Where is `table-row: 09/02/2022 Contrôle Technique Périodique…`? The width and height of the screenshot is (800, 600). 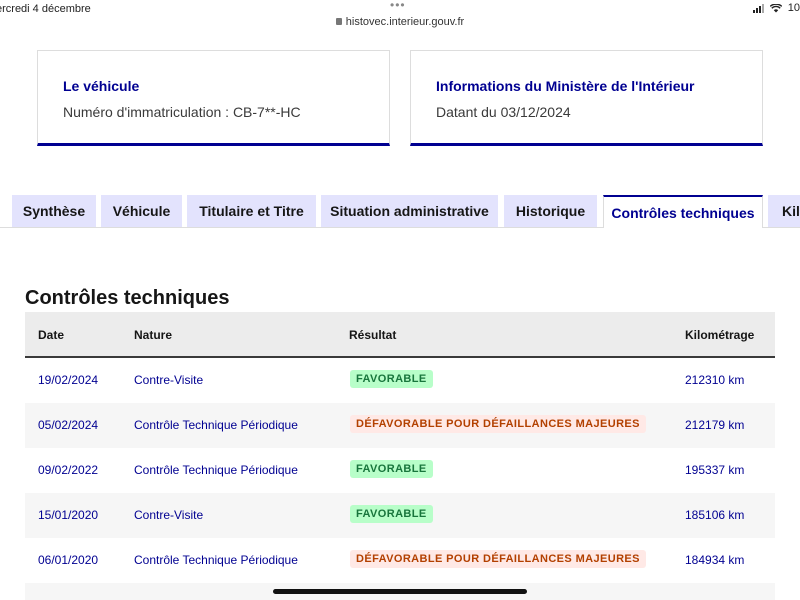 table-row: 09/02/2022 Contrôle Technique Périodique… is located at coordinates (400, 470).